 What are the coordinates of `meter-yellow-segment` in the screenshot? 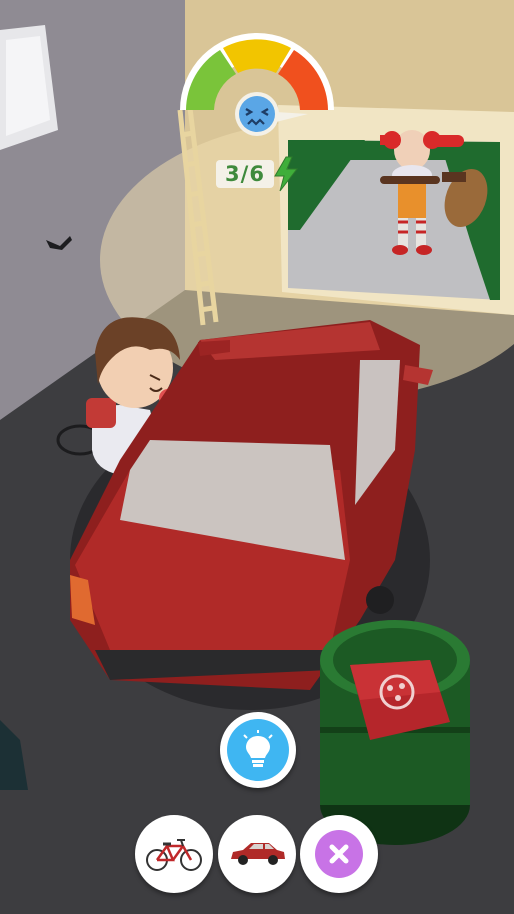 It's located at (257, 56).